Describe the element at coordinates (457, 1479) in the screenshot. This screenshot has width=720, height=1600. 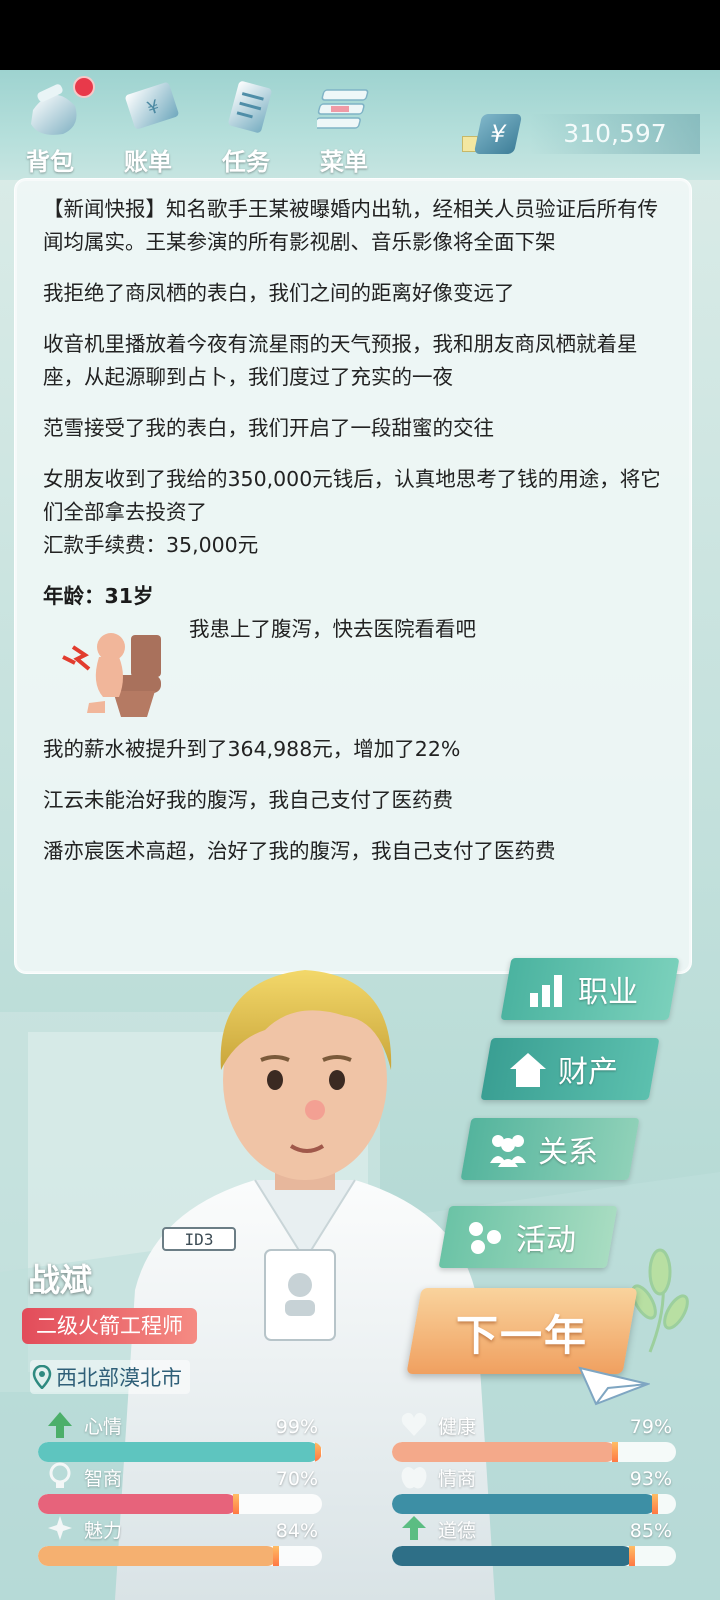
I see `stat-name: 情商` at that location.